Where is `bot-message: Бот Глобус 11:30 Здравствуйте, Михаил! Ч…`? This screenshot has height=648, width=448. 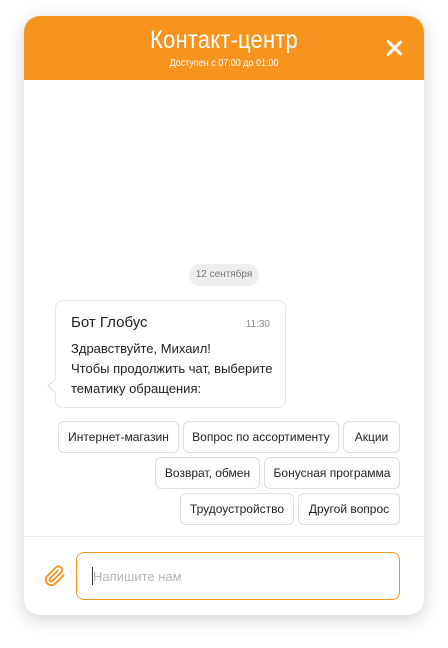
bot-message: Бот Глобус 11:30 Здравствуйте, Михаил! Ч… is located at coordinates (170, 354).